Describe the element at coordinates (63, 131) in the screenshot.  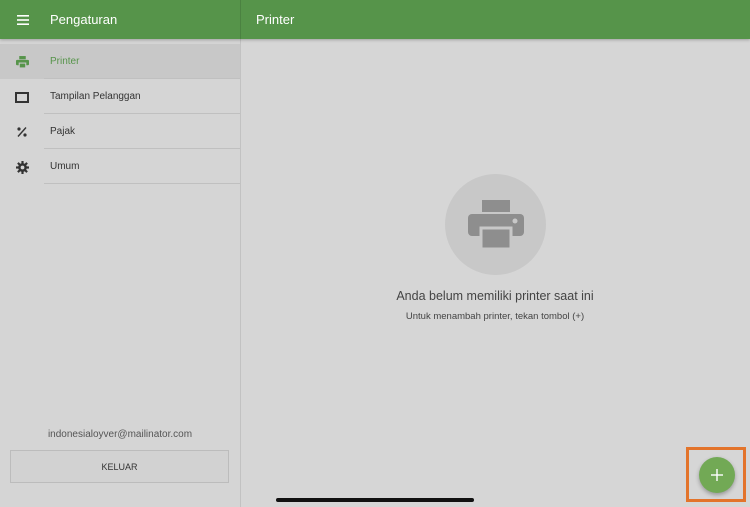
I see `sidebar-item-label: Pajak` at that location.